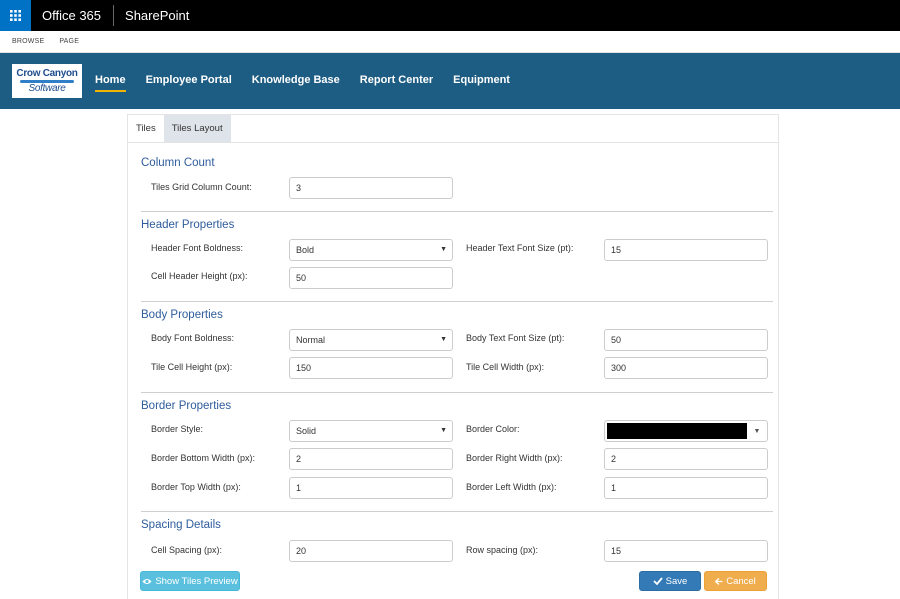  Describe the element at coordinates (147, 581) in the screenshot. I see `eye-icon` at that location.